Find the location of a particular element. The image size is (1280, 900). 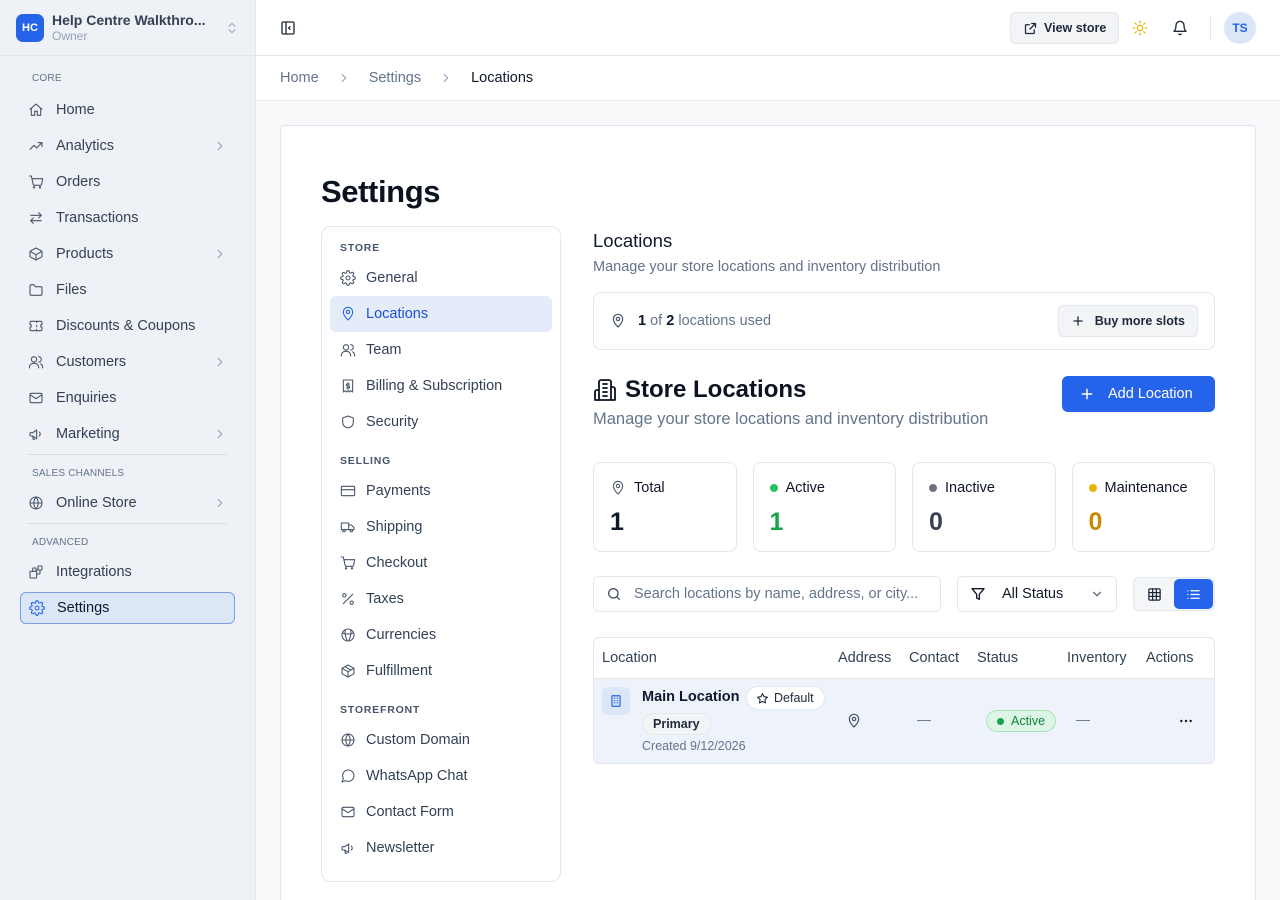

globe-icon is located at coordinates (348, 740).